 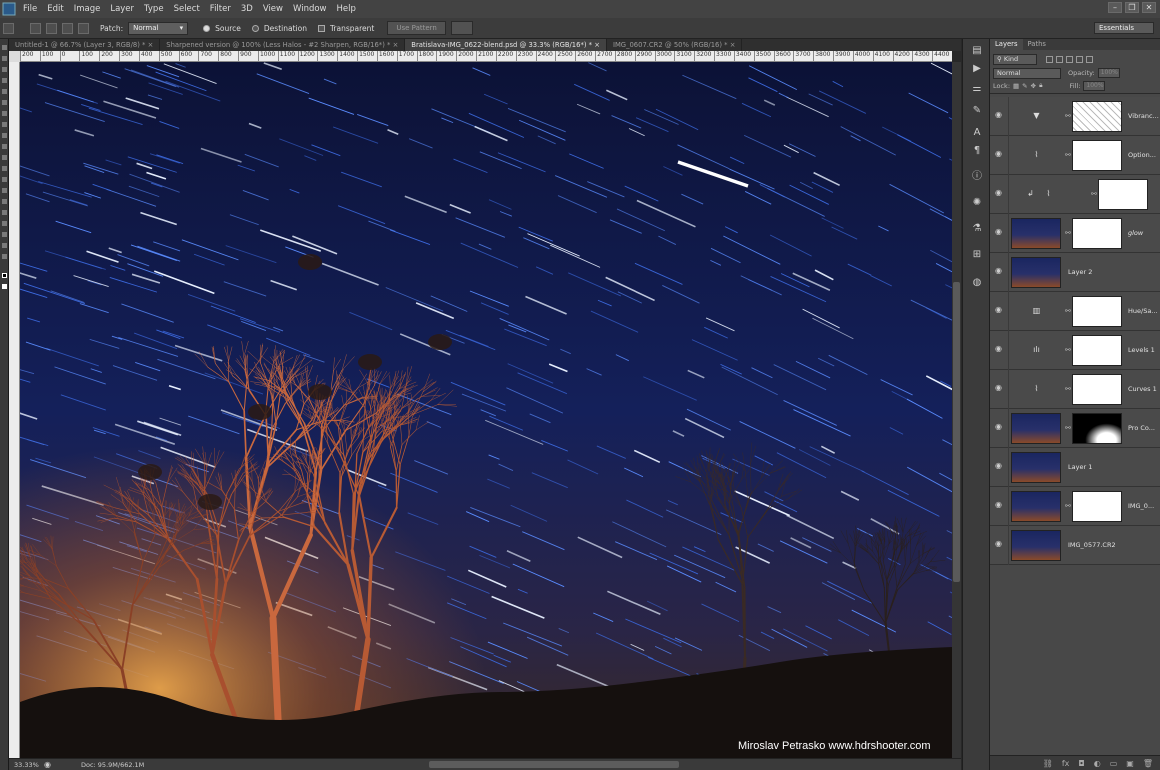 I want to click on fill-field: 100%, so click(x=1094, y=85).